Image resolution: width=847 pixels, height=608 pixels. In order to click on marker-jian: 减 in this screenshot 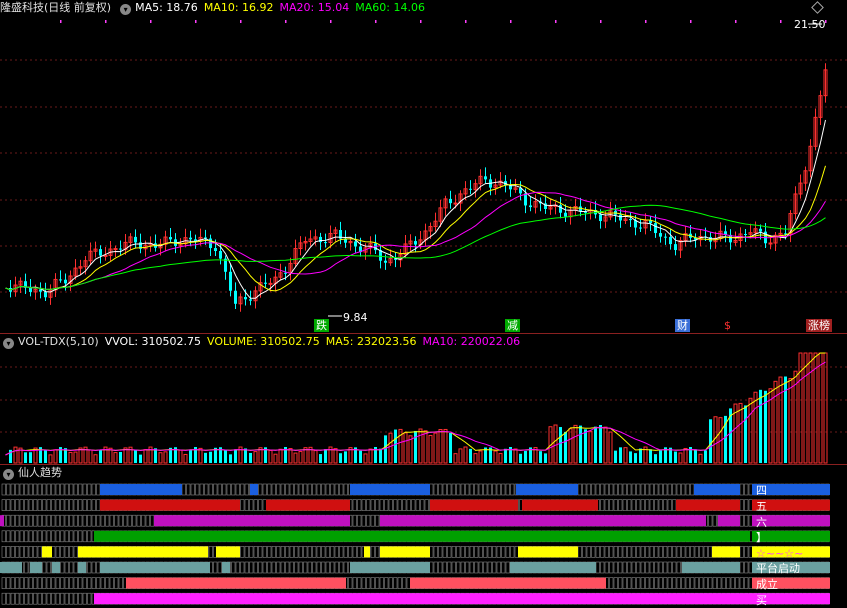, I will do `click(512, 325)`.